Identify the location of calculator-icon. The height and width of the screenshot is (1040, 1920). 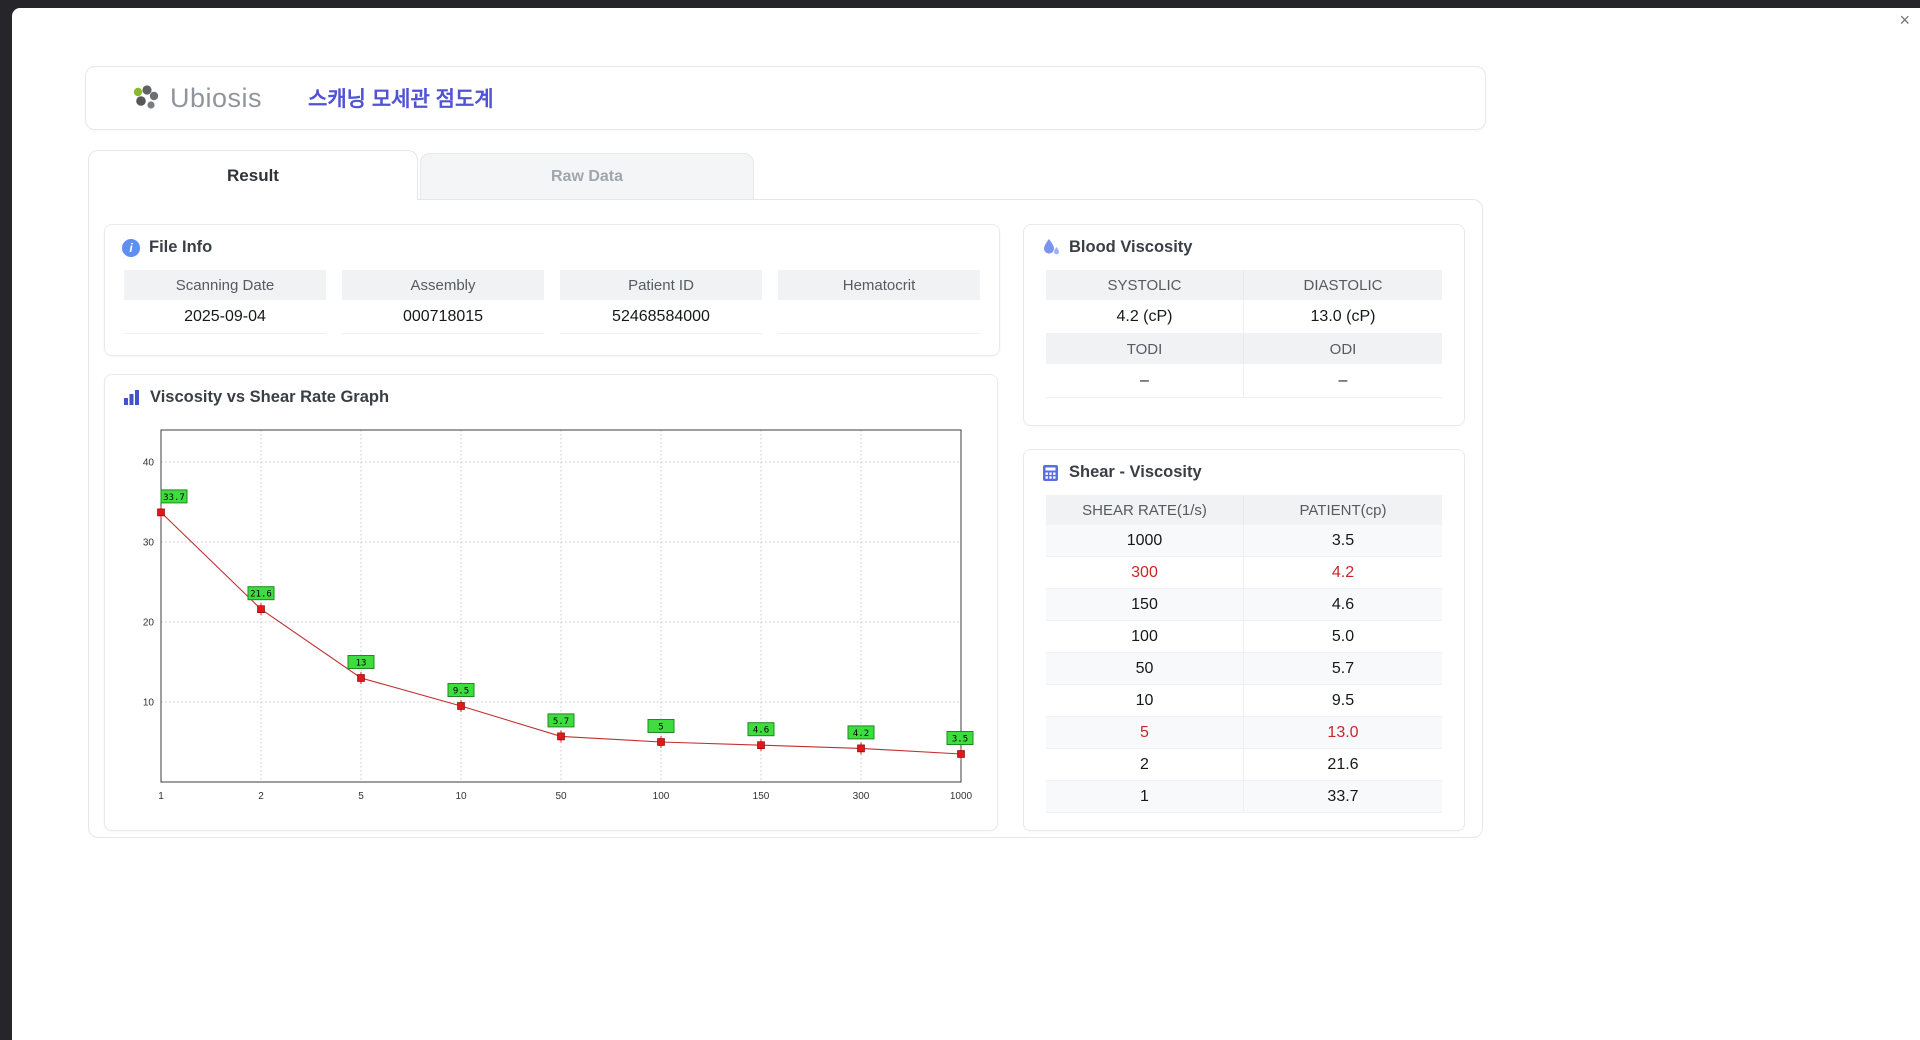
(1050, 472).